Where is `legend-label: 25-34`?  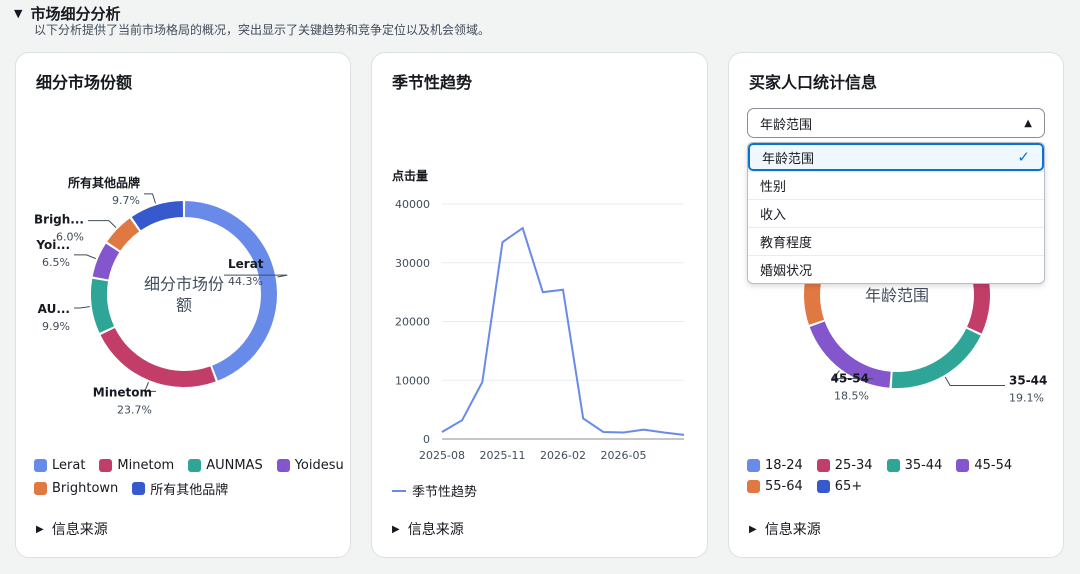
legend-label: 25-34 is located at coordinates (853, 465).